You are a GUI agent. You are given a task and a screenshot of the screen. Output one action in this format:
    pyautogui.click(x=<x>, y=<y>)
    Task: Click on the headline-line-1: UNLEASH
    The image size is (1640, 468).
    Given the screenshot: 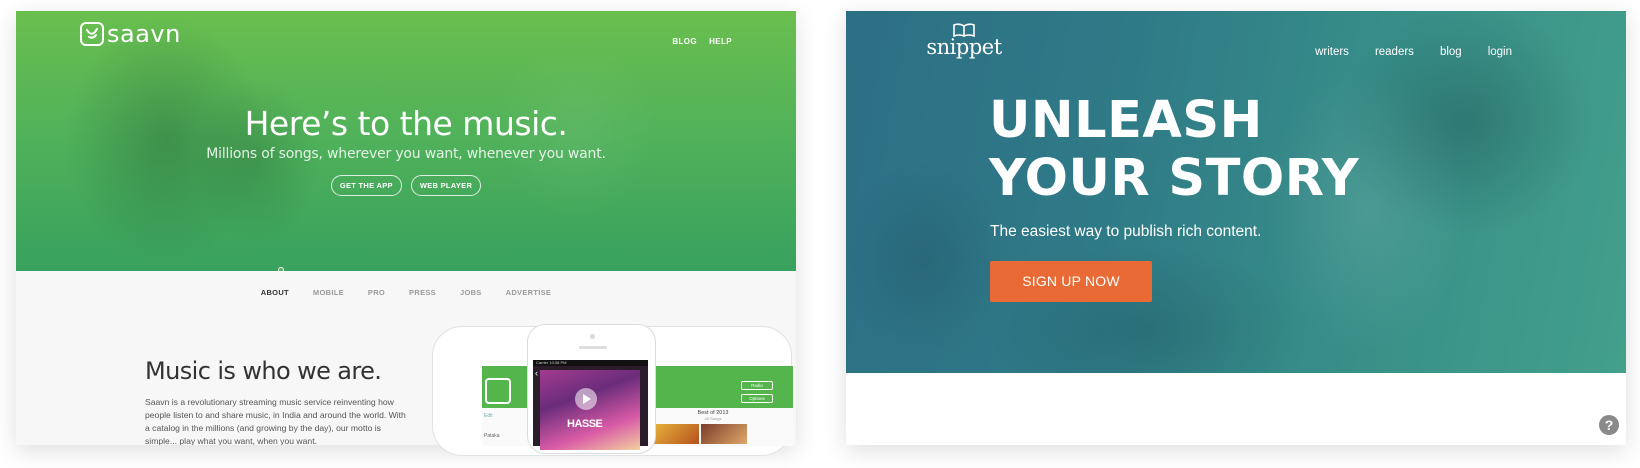 What is the action you would take?
    pyautogui.click(x=1126, y=120)
    